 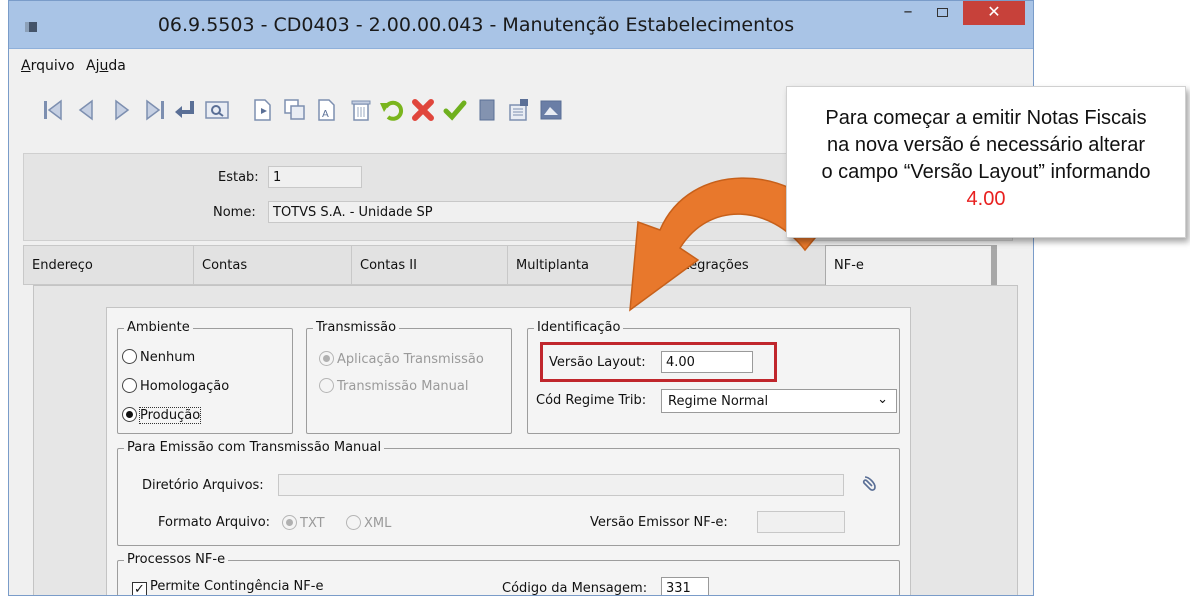 I want to click on radio-xml: XML, so click(x=368, y=523).